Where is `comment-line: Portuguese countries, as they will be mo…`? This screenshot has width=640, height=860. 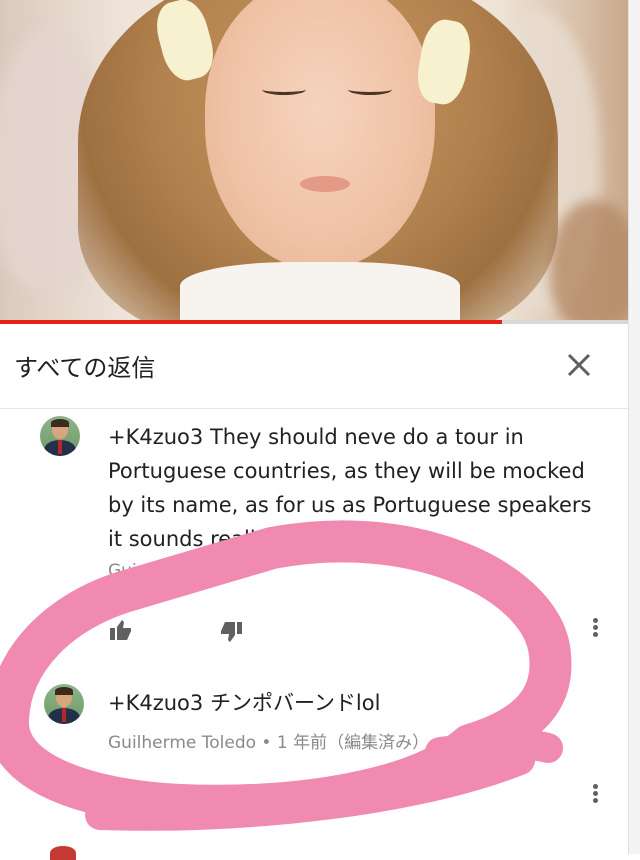 comment-line: Portuguese countries, as they will be mo… is located at coordinates (346, 471).